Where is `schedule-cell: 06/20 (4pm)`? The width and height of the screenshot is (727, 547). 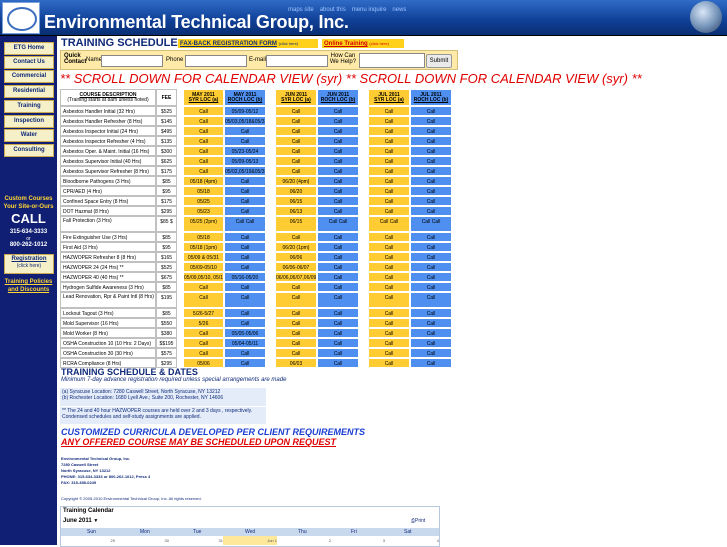
schedule-cell: 06/20 (4pm) is located at coordinates (296, 181).